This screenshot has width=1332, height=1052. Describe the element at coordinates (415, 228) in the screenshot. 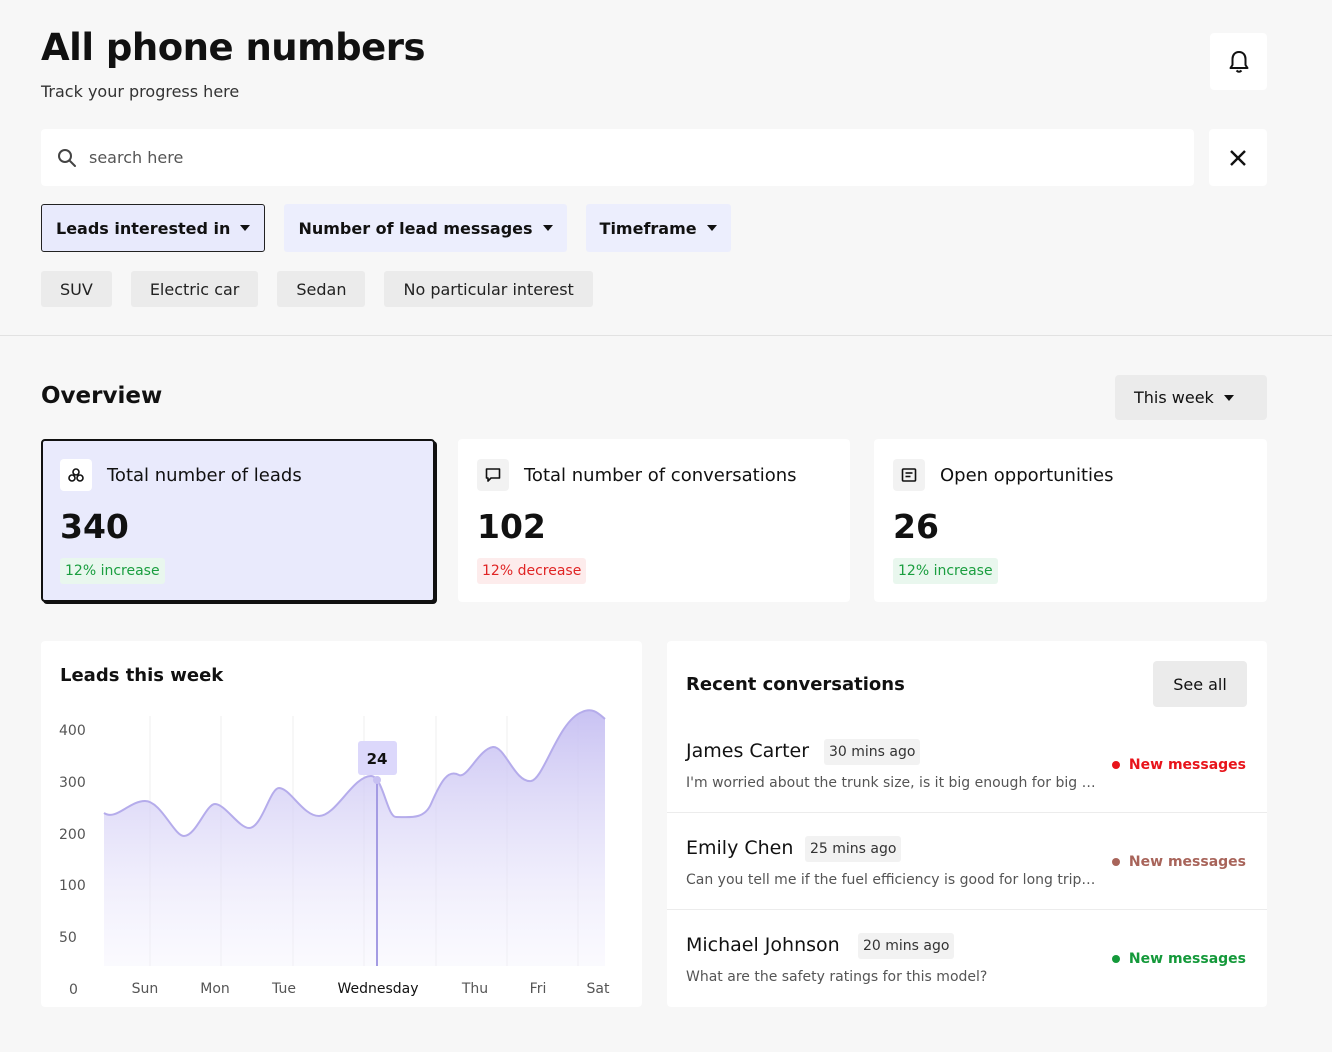

I see `filter-label: Number of lead messages` at that location.